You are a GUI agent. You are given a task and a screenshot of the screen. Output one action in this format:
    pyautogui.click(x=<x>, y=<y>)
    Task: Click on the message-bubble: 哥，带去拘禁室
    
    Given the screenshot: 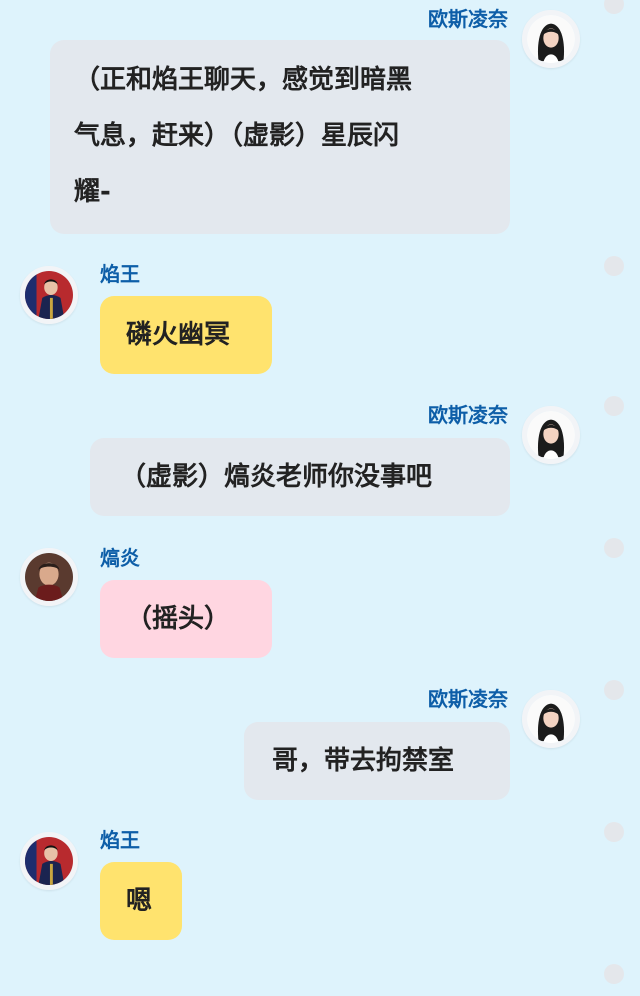 What is the action you would take?
    pyautogui.click(x=377, y=761)
    